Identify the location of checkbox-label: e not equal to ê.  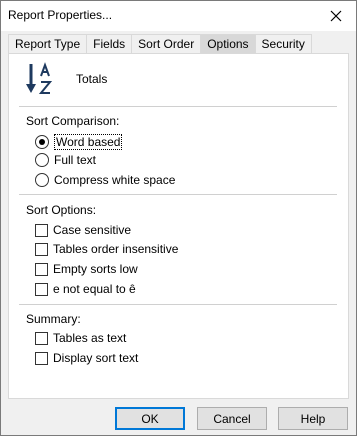
(94, 289).